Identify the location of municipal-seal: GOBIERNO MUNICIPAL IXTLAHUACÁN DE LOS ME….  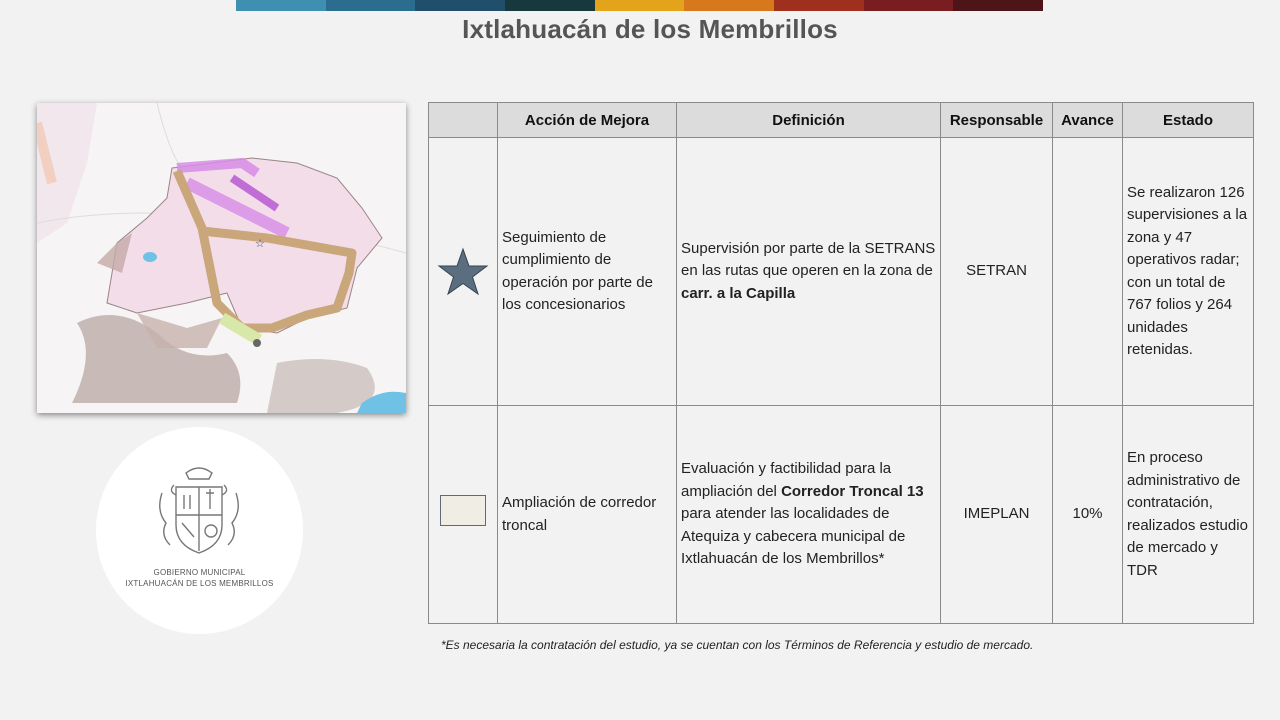
(199, 530).